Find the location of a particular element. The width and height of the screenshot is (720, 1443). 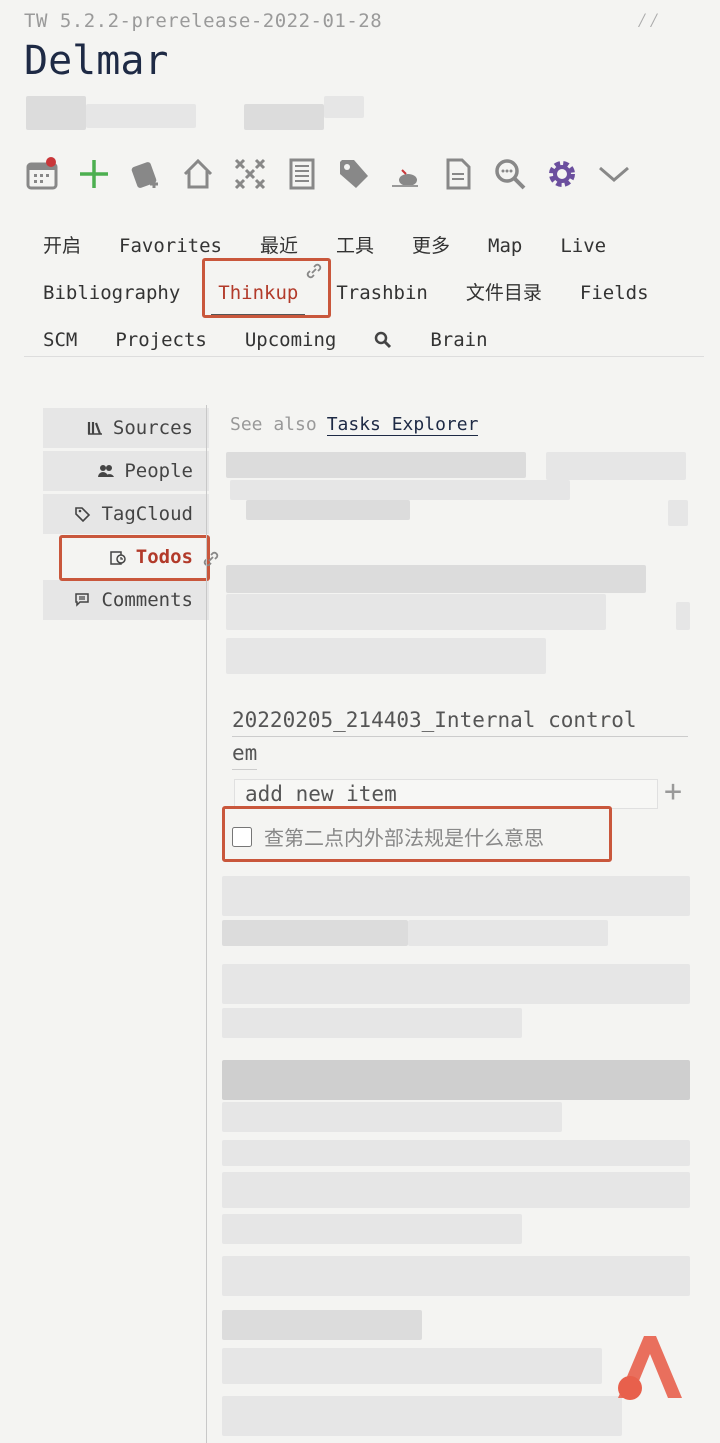

tab-scm: SCM is located at coordinates (60, 340).